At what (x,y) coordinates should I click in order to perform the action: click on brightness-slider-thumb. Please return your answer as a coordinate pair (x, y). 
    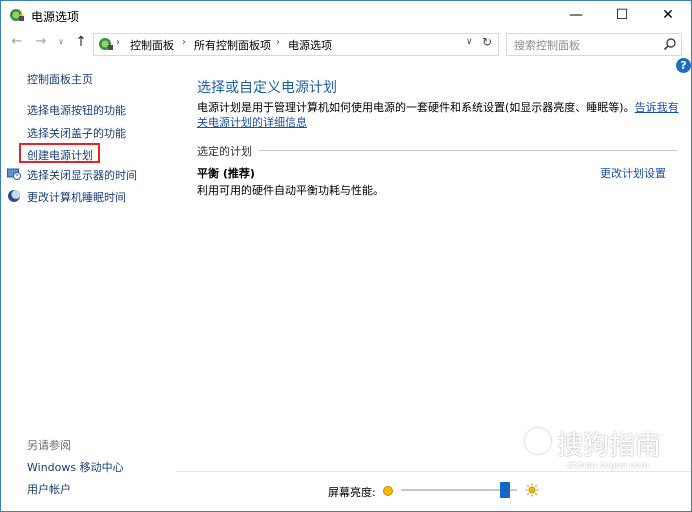
    Looking at the image, I should click on (505, 490).